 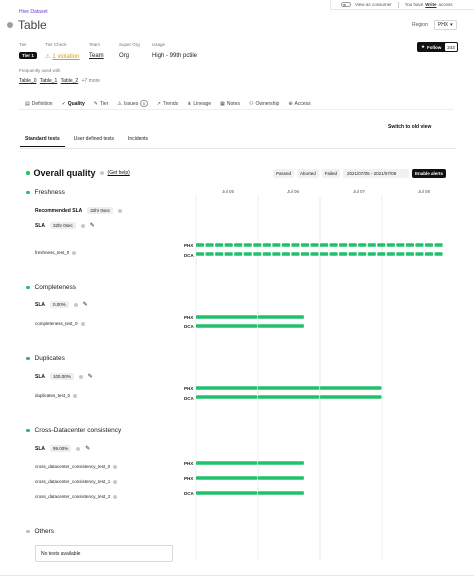 What do you see at coordinates (94, 141) in the screenshot?
I see `subtab-user-defined-tests: User defined tests` at bounding box center [94, 141].